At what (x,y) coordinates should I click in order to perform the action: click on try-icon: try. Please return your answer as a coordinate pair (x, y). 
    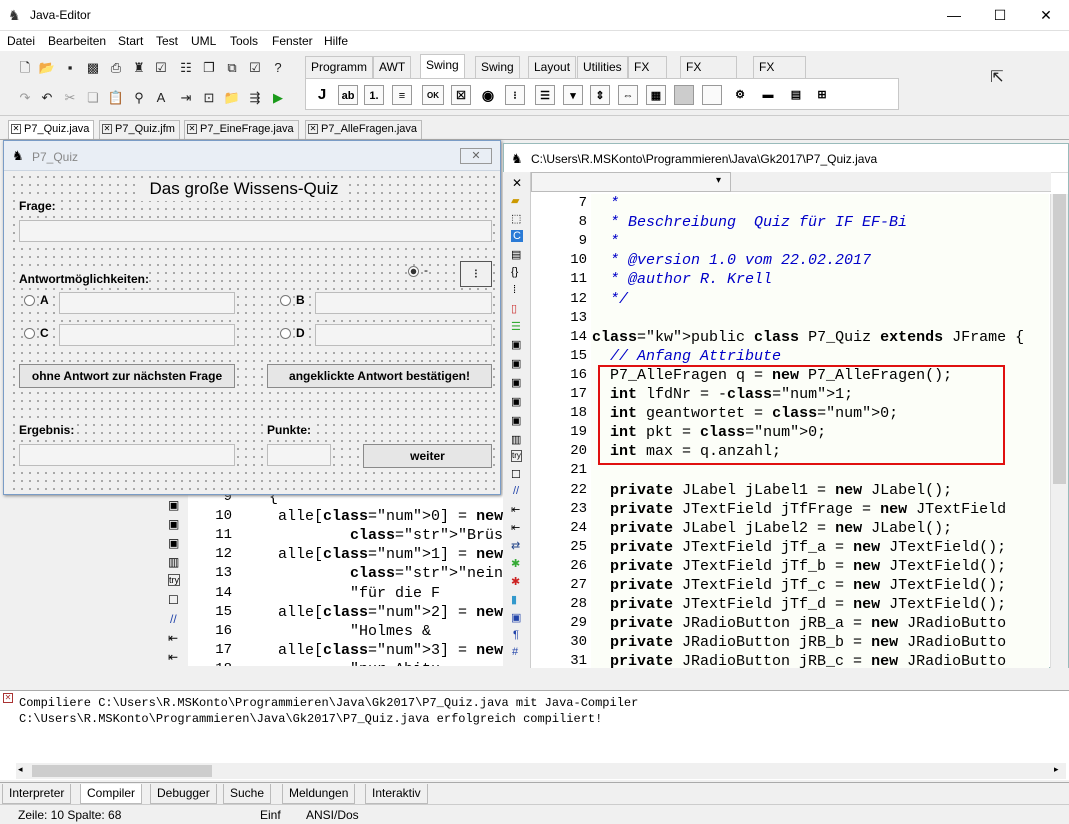
    Looking at the image, I should click on (516, 456).